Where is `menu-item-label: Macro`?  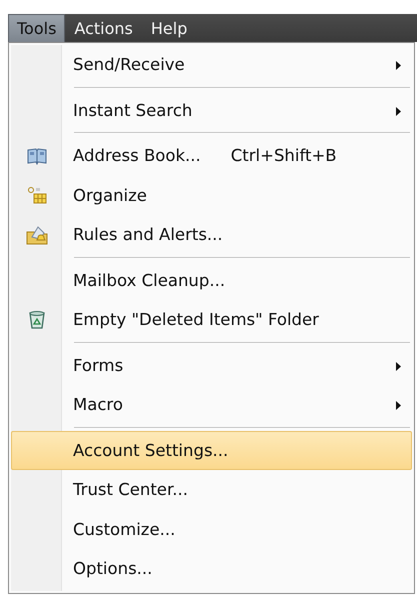 menu-item-label: Macro is located at coordinates (98, 404).